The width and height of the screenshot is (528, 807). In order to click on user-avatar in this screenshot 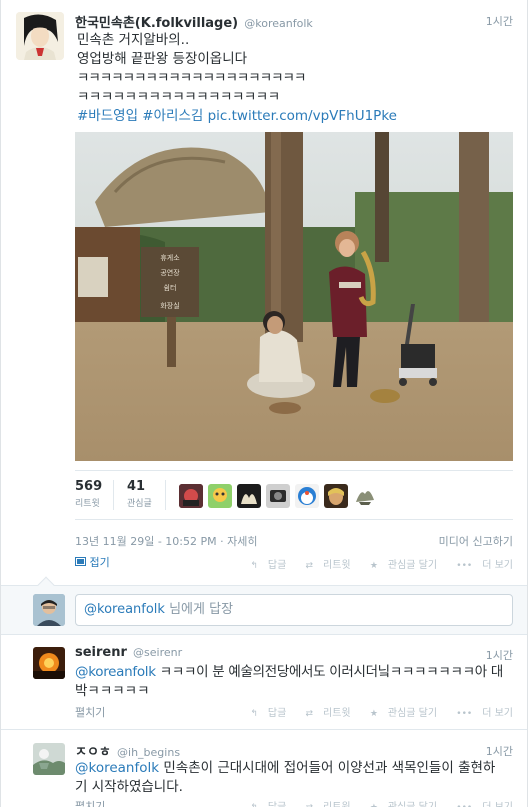, I will do `click(40, 36)`.